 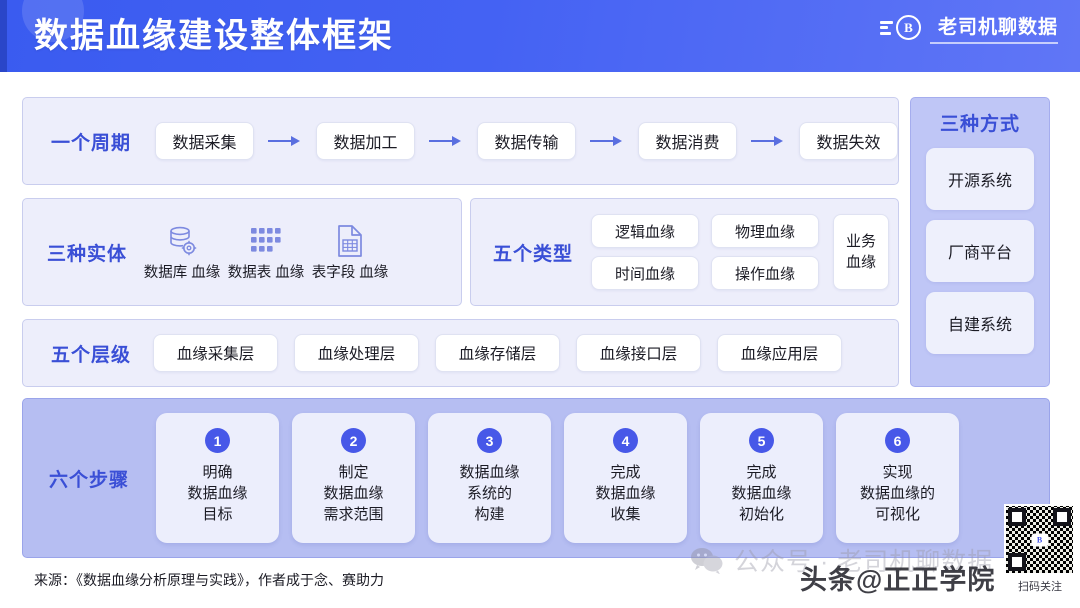 What do you see at coordinates (498, 353) in the screenshot?
I see `level-storage: 血缘存储层` at bounding box center [498, 353].